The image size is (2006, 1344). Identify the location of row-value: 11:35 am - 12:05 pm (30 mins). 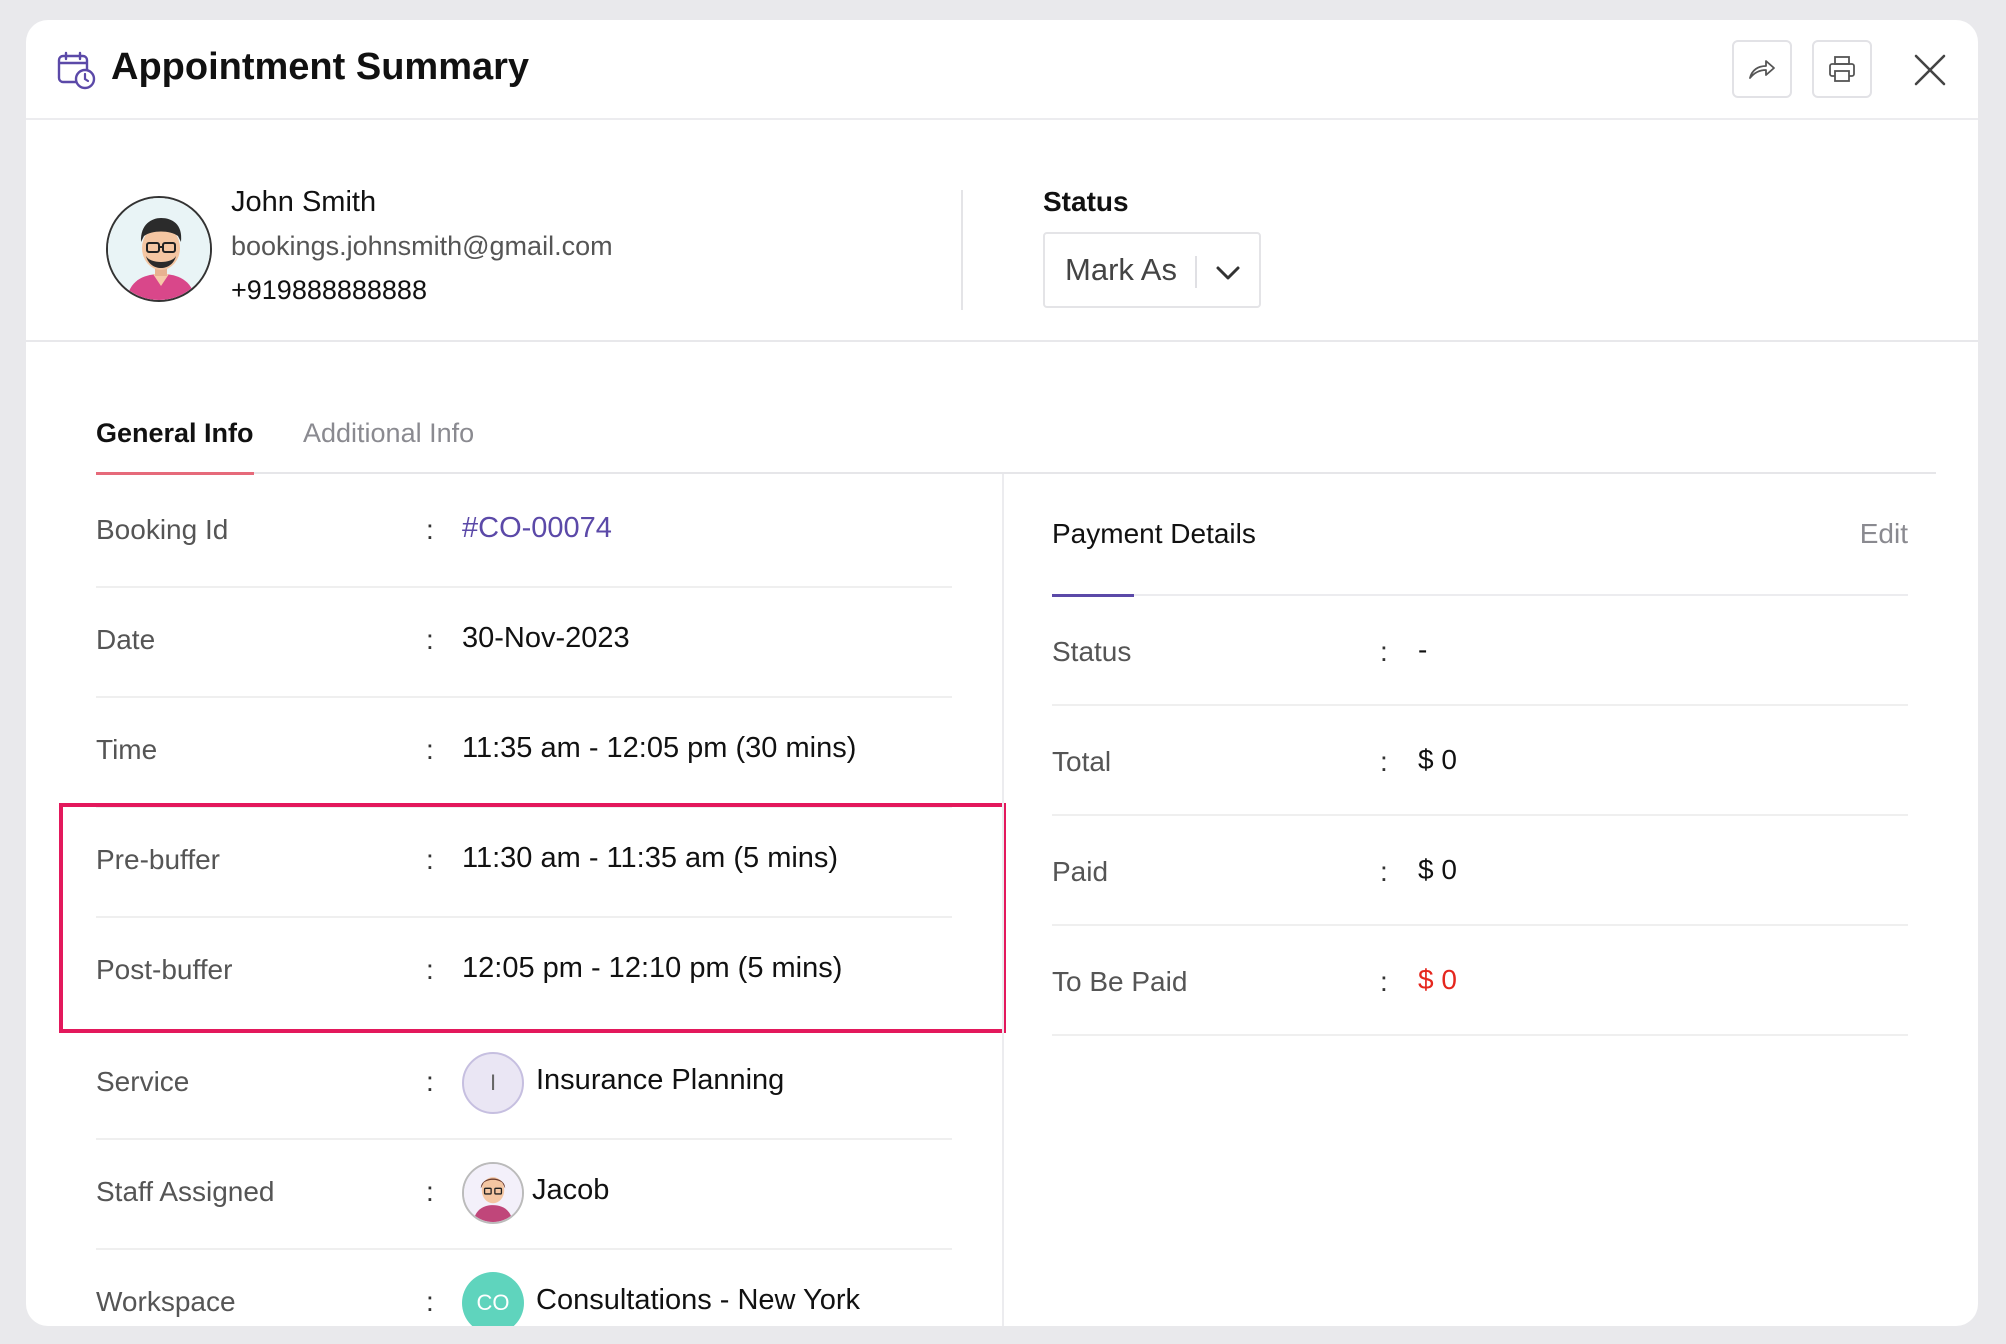
(659, 748).